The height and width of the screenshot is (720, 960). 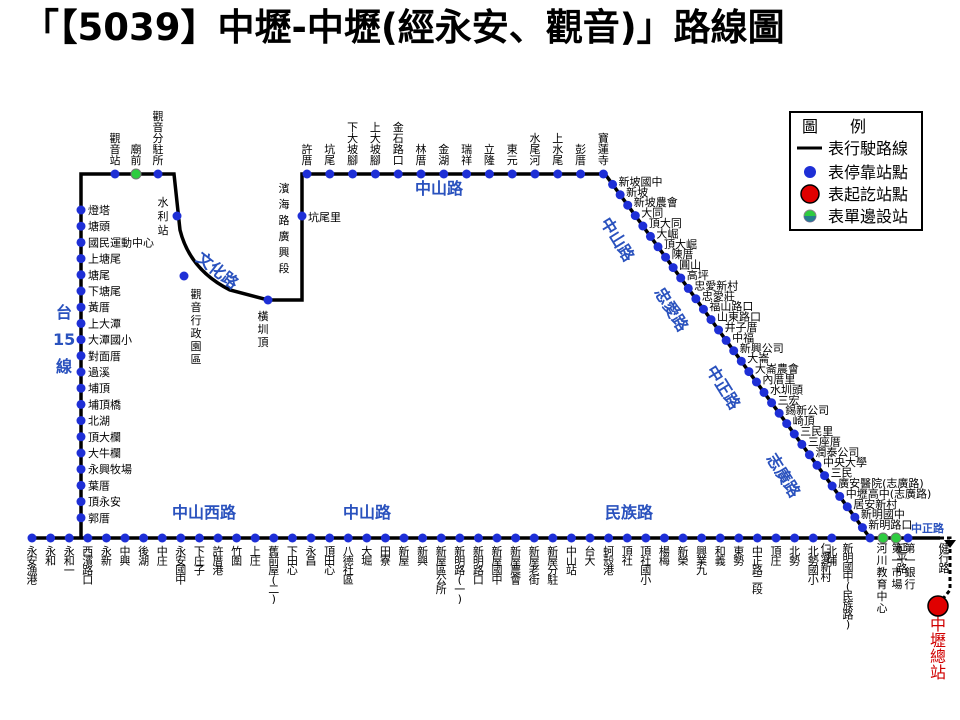 What do you see at coordinates (535, 149) in the screenshot?
I see `stop-label-top-10: 水尾河` at bounding box center [535, 149].